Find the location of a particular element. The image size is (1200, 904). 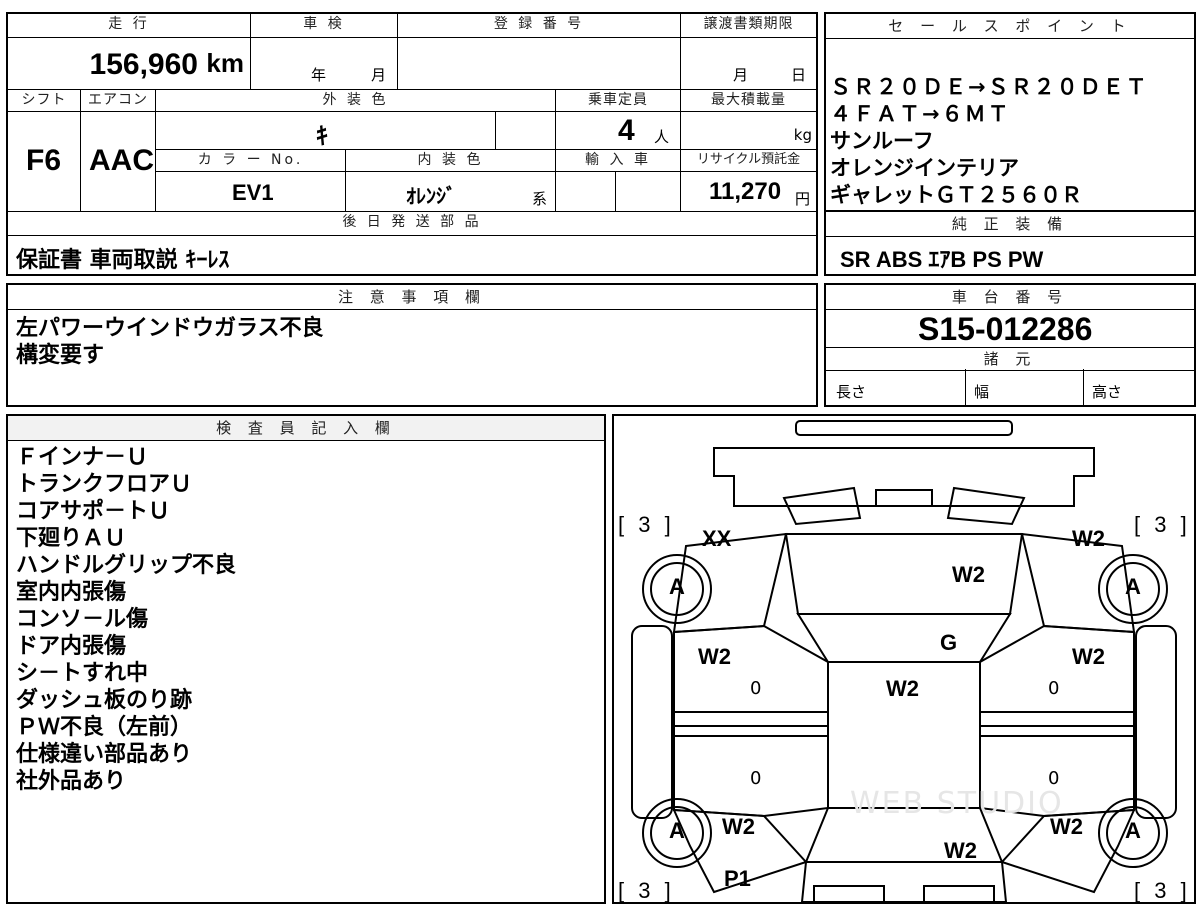

mileage-label: 走 行 is located at coordinates (129, 26).